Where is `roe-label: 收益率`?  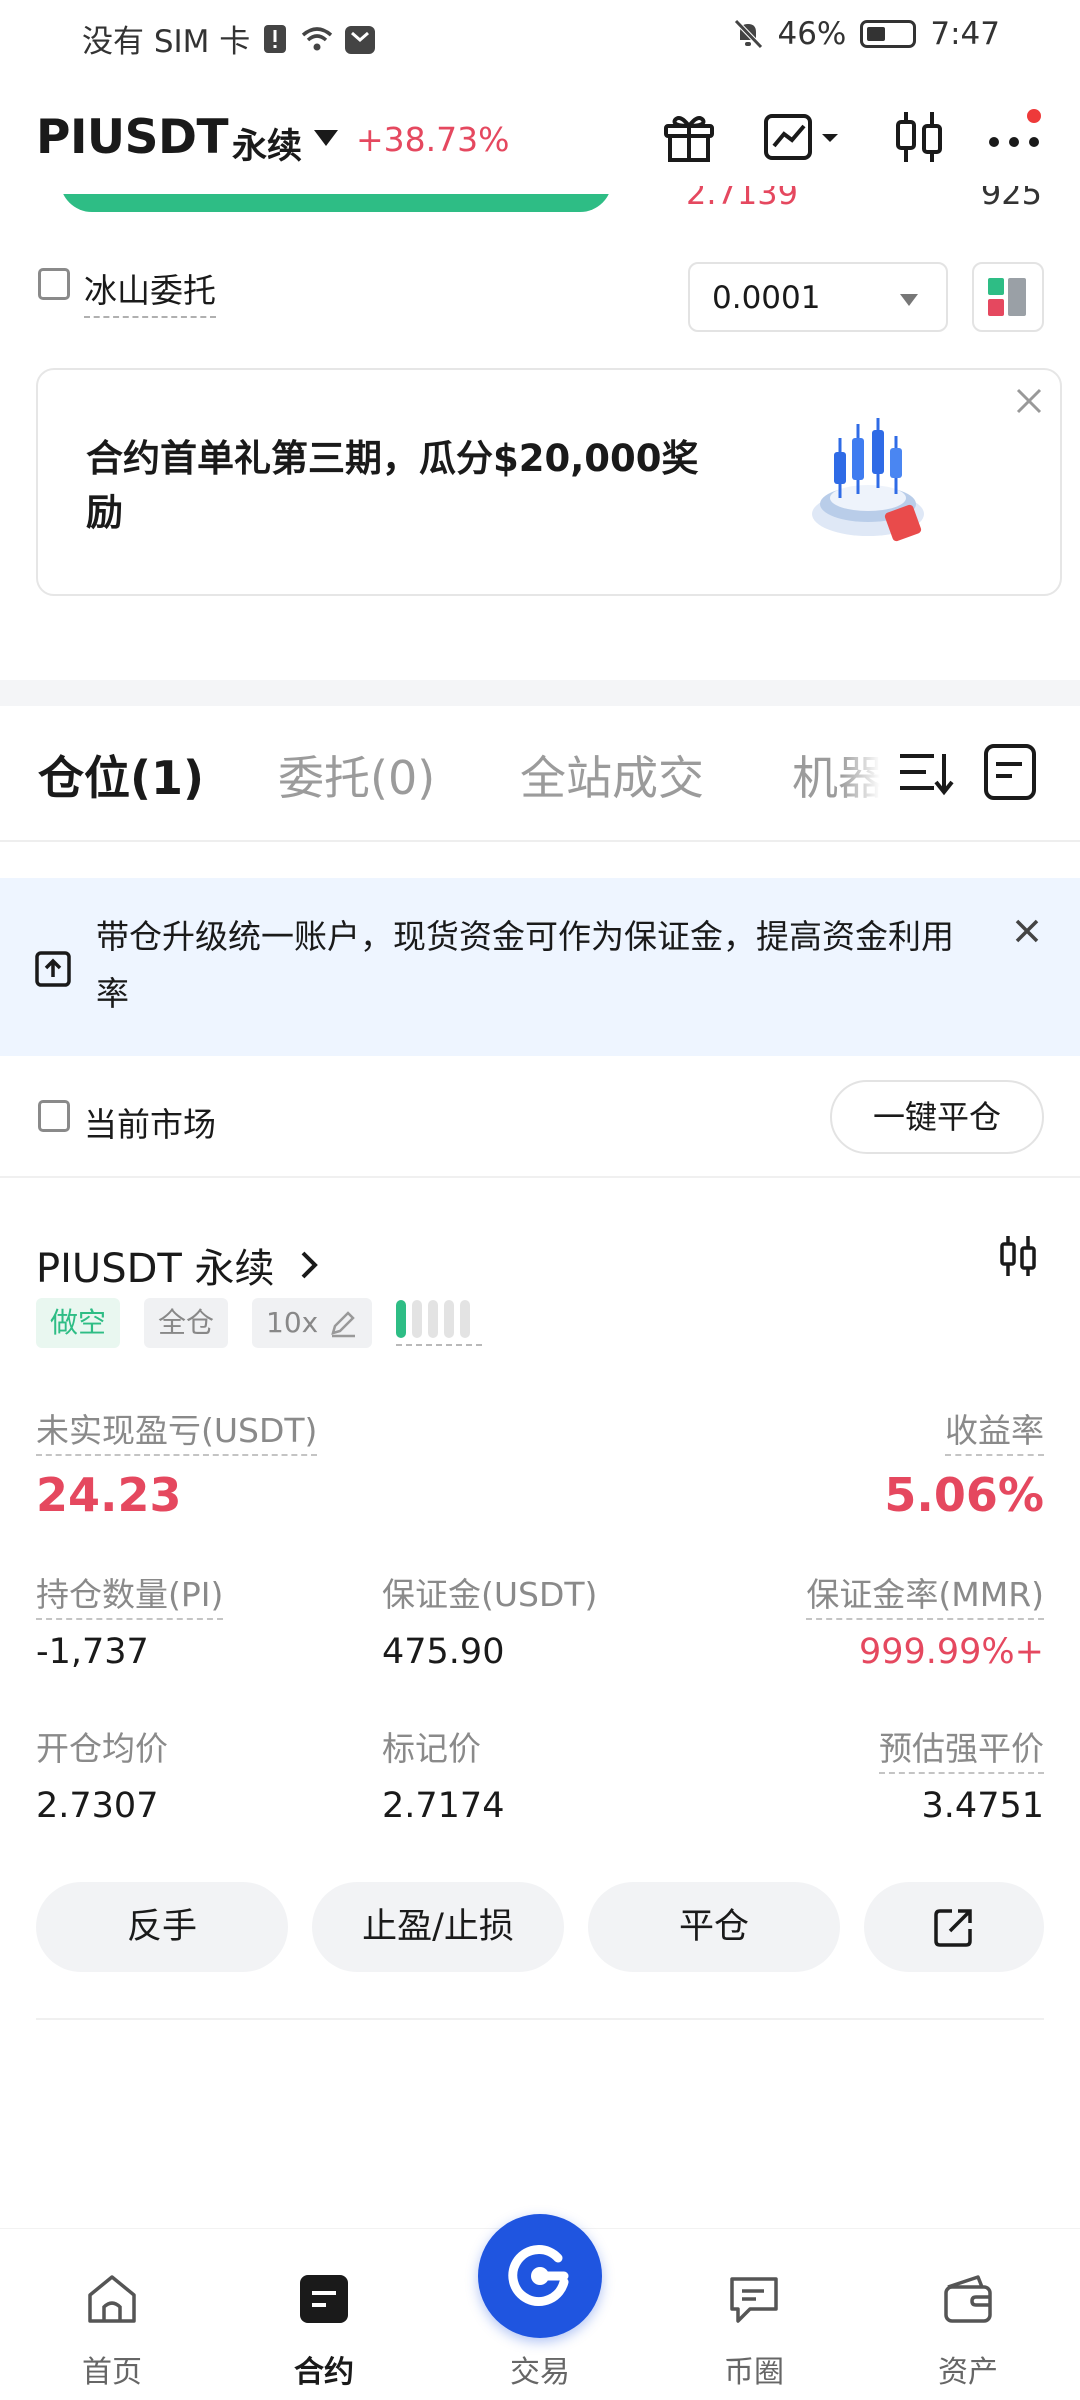
roe-label: 收益率 is located at coordinates (994, 1430).